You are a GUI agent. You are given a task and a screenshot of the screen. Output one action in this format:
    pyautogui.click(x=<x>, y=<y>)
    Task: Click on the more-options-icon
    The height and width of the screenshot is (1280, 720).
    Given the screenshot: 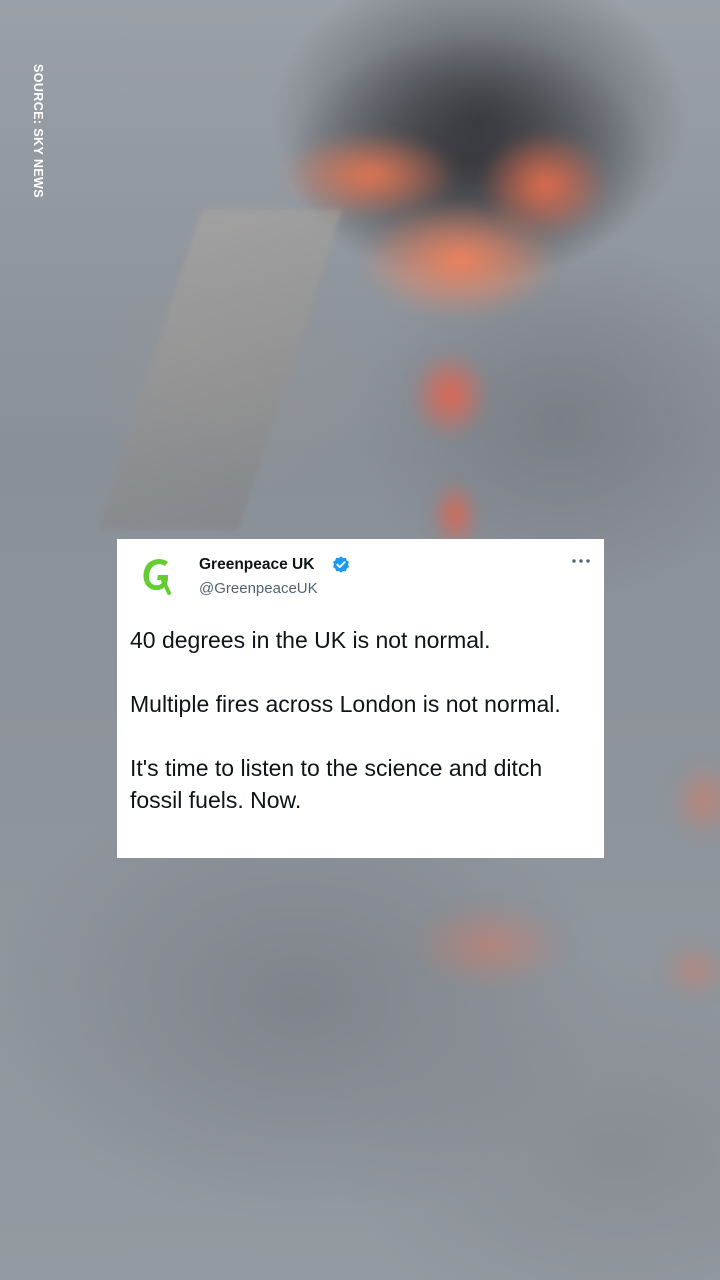 What is the action you would take?
    pyautogui.click(x=581, y=561)
    